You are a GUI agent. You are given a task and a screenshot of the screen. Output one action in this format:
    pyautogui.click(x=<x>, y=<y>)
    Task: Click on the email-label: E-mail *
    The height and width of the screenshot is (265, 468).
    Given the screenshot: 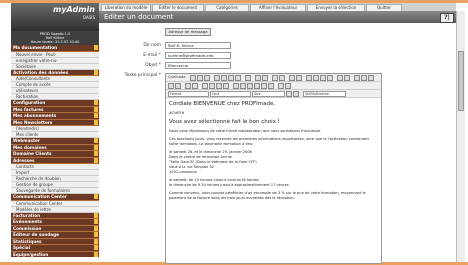 What is the action you would take?
    pyautogui.click(x=133, y=55)
    